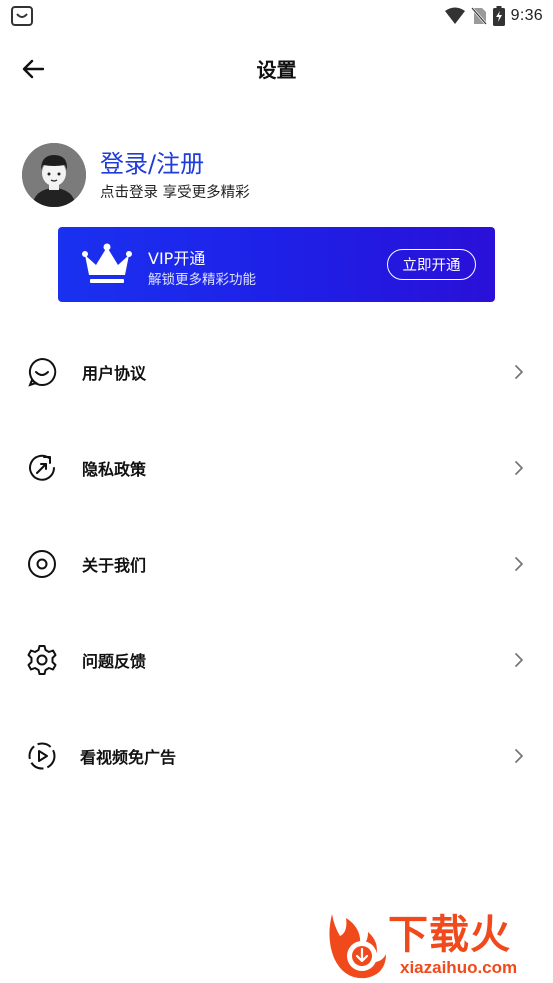 The width and height of the screenshot is (553, 983). I want to click on crown-icon, so click(107, 263).